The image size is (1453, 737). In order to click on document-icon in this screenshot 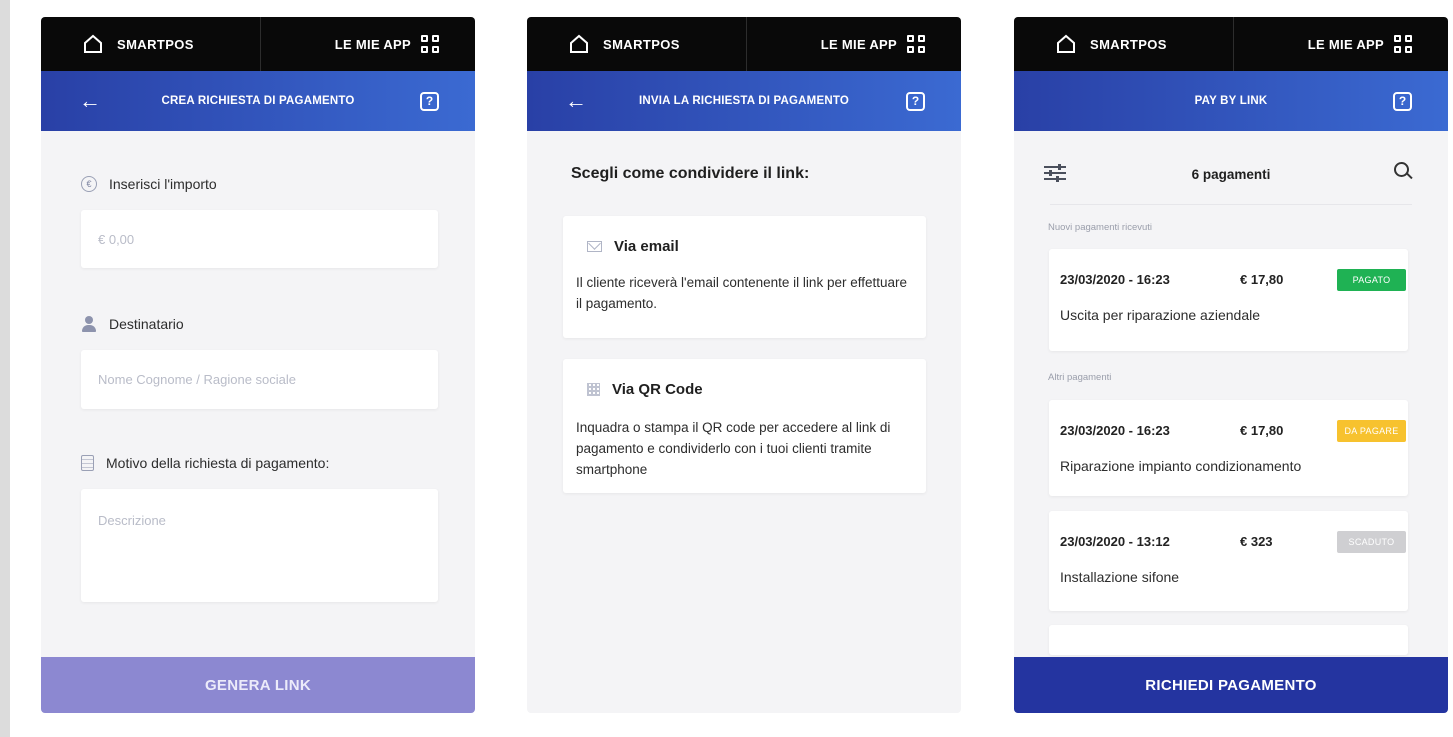, I will do `click(87, 463)`.